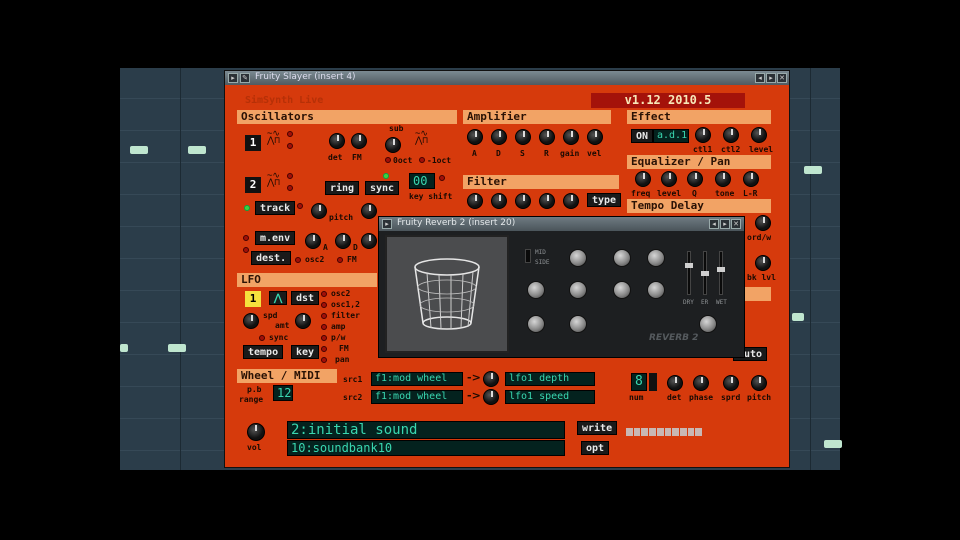 The width and height of the screenshot is (960, 540). Describe the element at coordinates (689, 273) in the screenshot. I see `dry-slider` at that location.